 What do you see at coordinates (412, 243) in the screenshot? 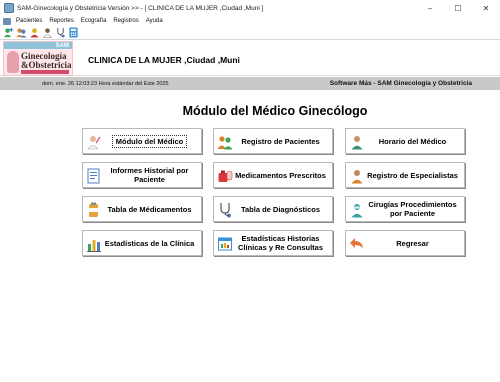
I see `regresar-label: Regresar` at bounding box center [412, 243].